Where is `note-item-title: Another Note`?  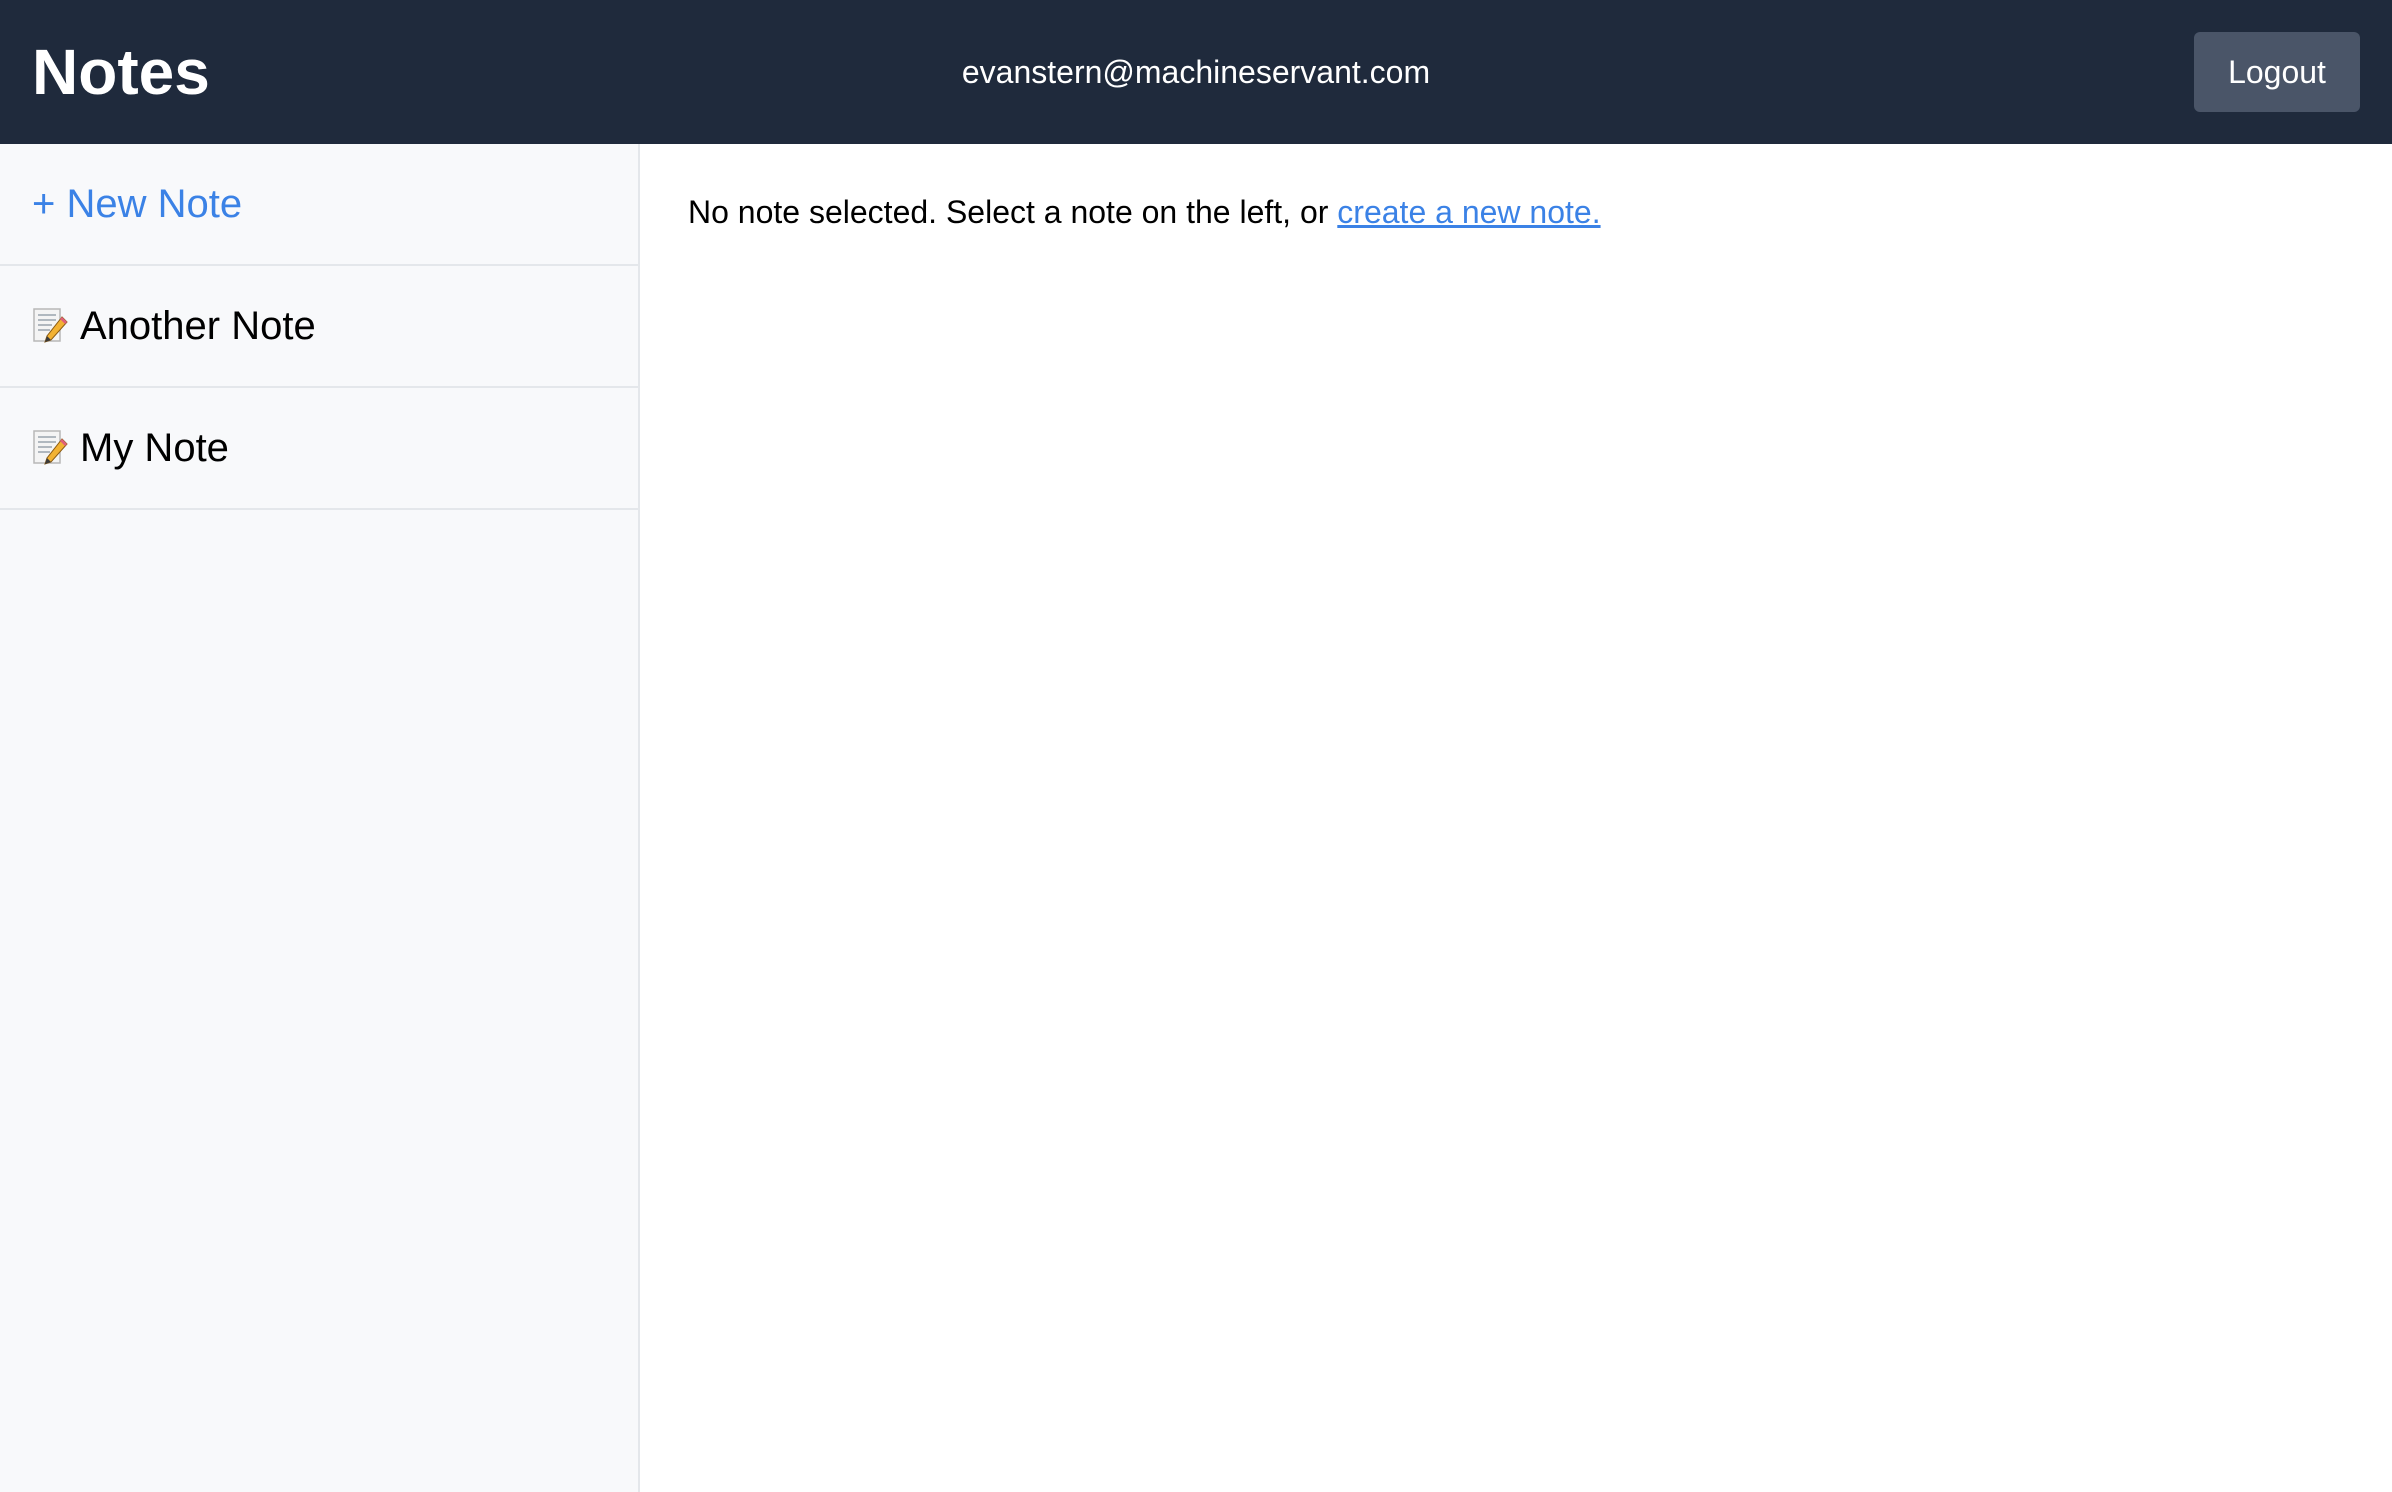 note-item-title: Another Note is located at coordinates (198, 325).